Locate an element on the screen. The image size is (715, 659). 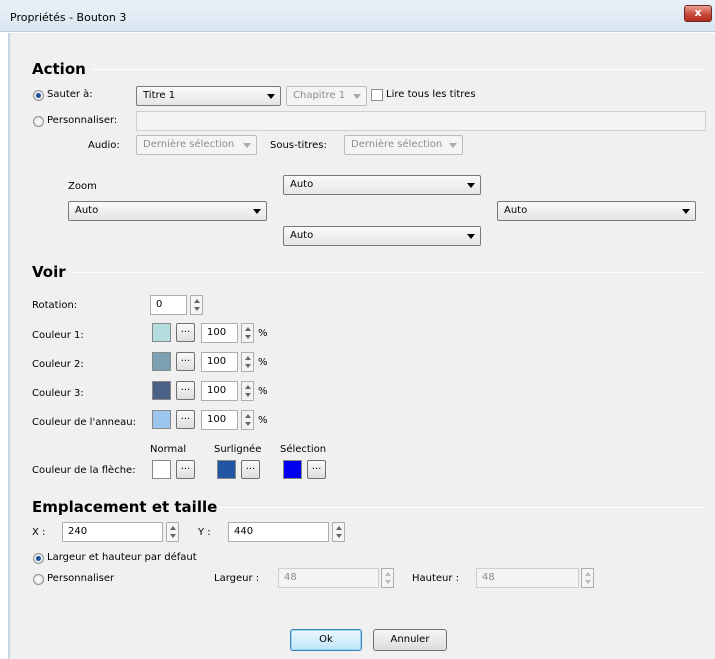
soustitres-select: Dernière sélection is located at coordinates (403, 145).